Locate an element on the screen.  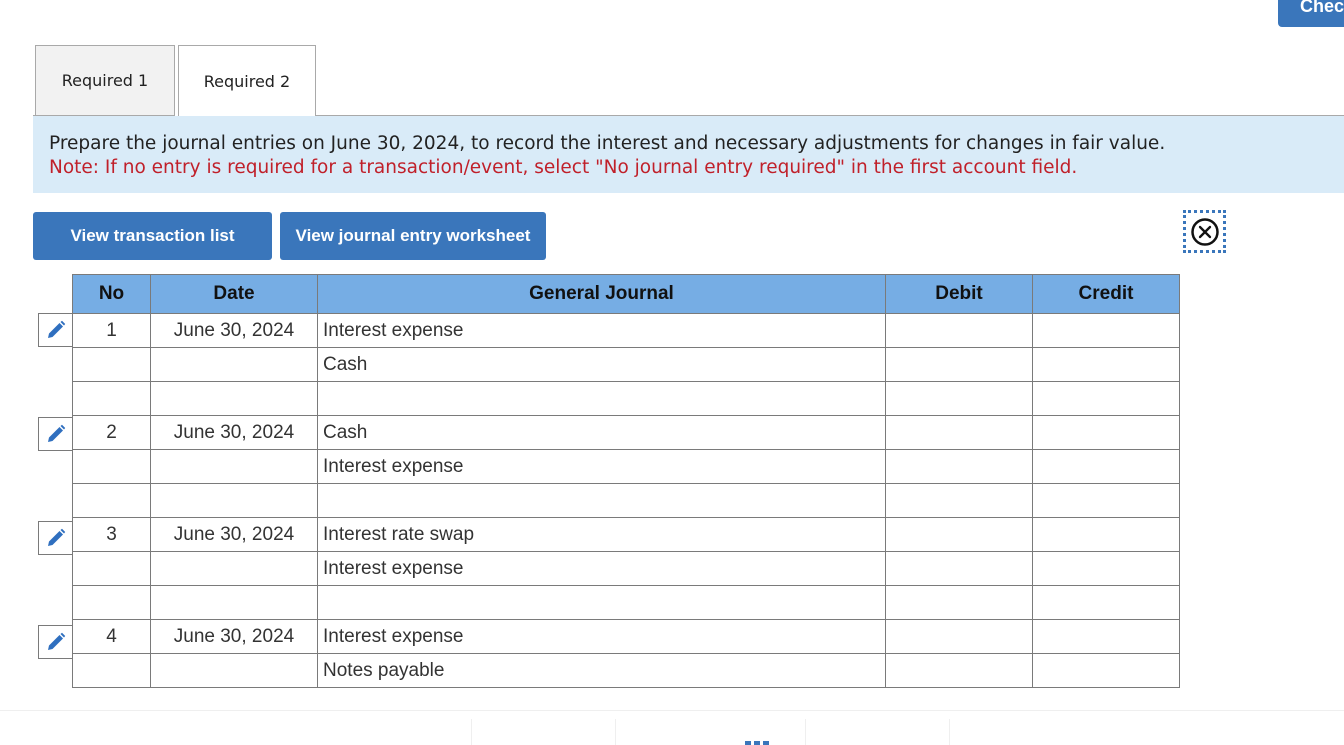
header-no: No is located at coordinates (111, 294).